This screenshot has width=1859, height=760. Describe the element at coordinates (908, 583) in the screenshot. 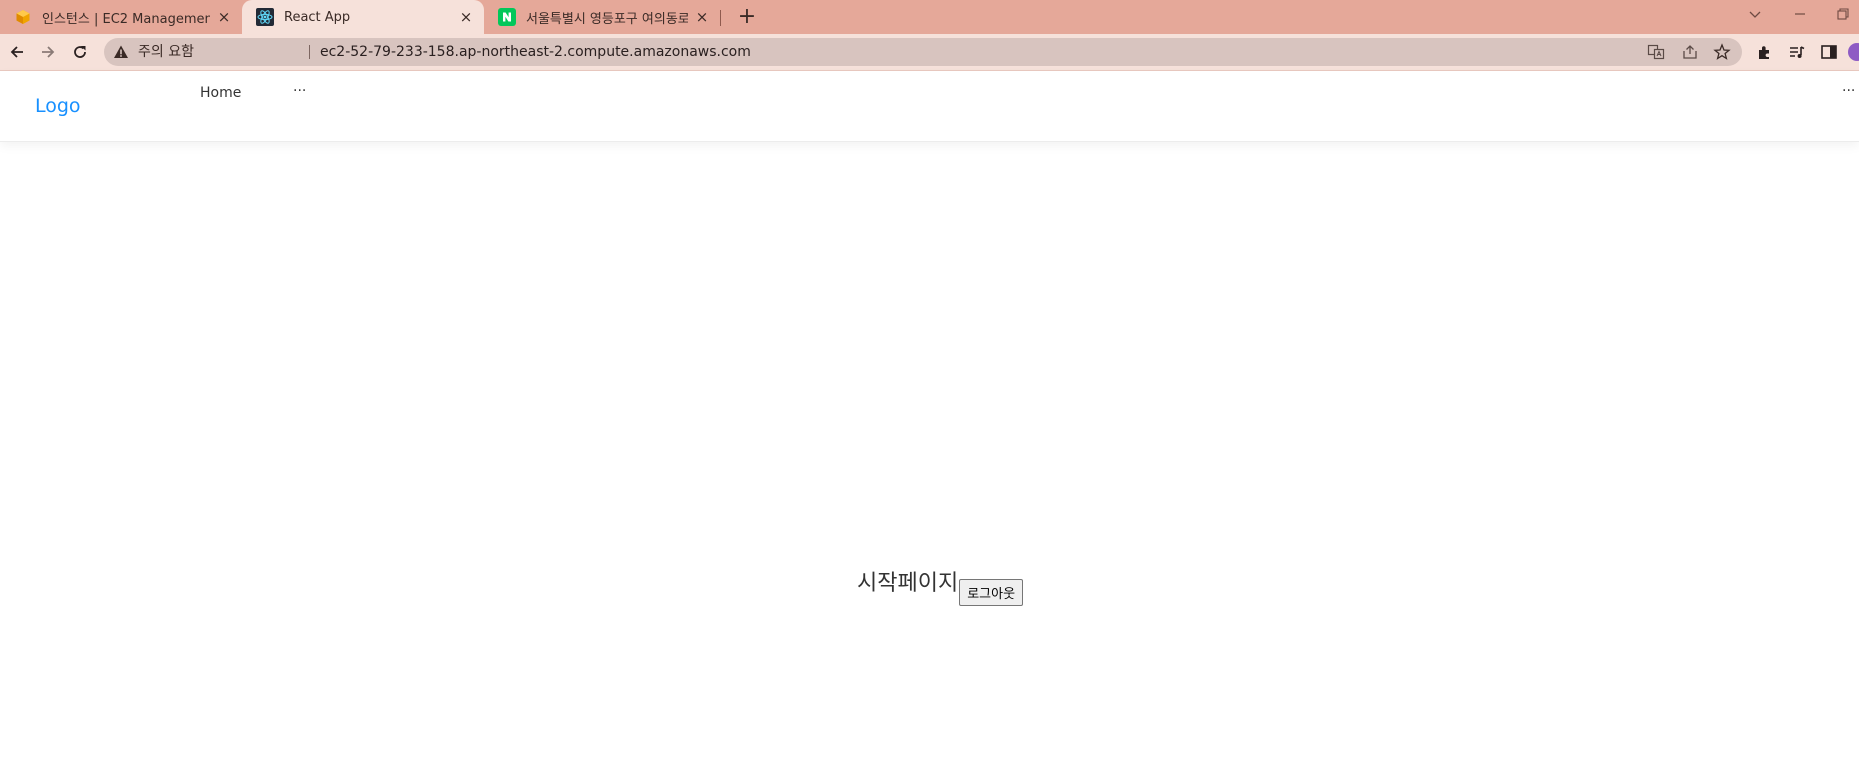

I see `start-page-text: 시작페이지` at that location.